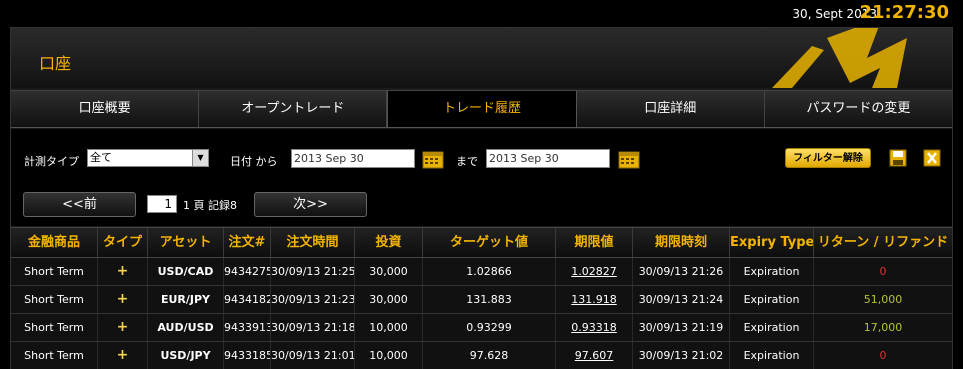 The width and height of the screenshot is (963, 369). I want to click on column-header: 期限時刻, so click(681, 242).